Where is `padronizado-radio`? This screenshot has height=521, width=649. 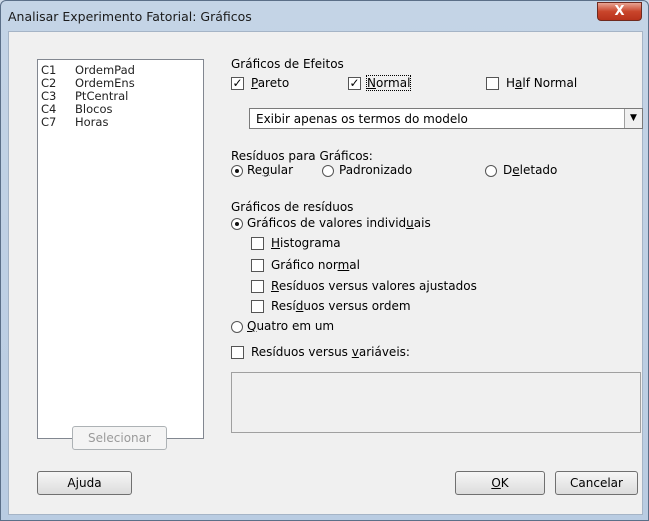
padronizado-radio is located at coordinates (328, 171).